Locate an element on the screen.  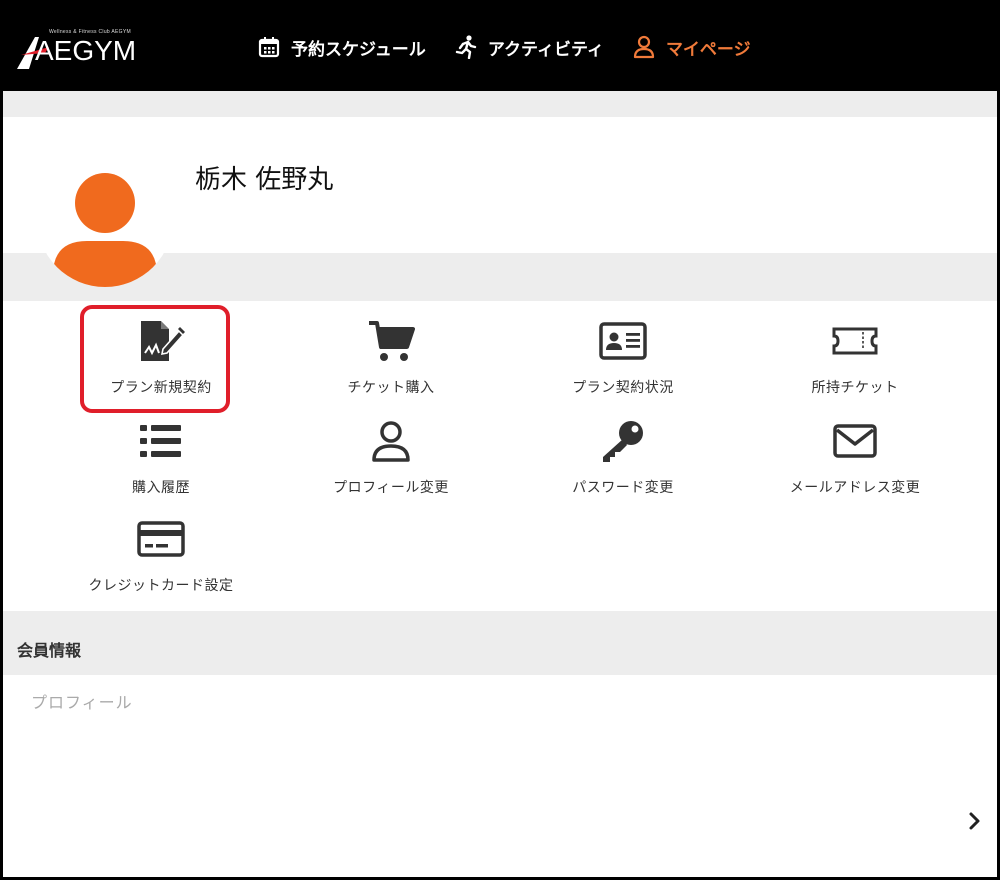
user-name: 栃木 佐野丸 is located at coordinates (264, 180).